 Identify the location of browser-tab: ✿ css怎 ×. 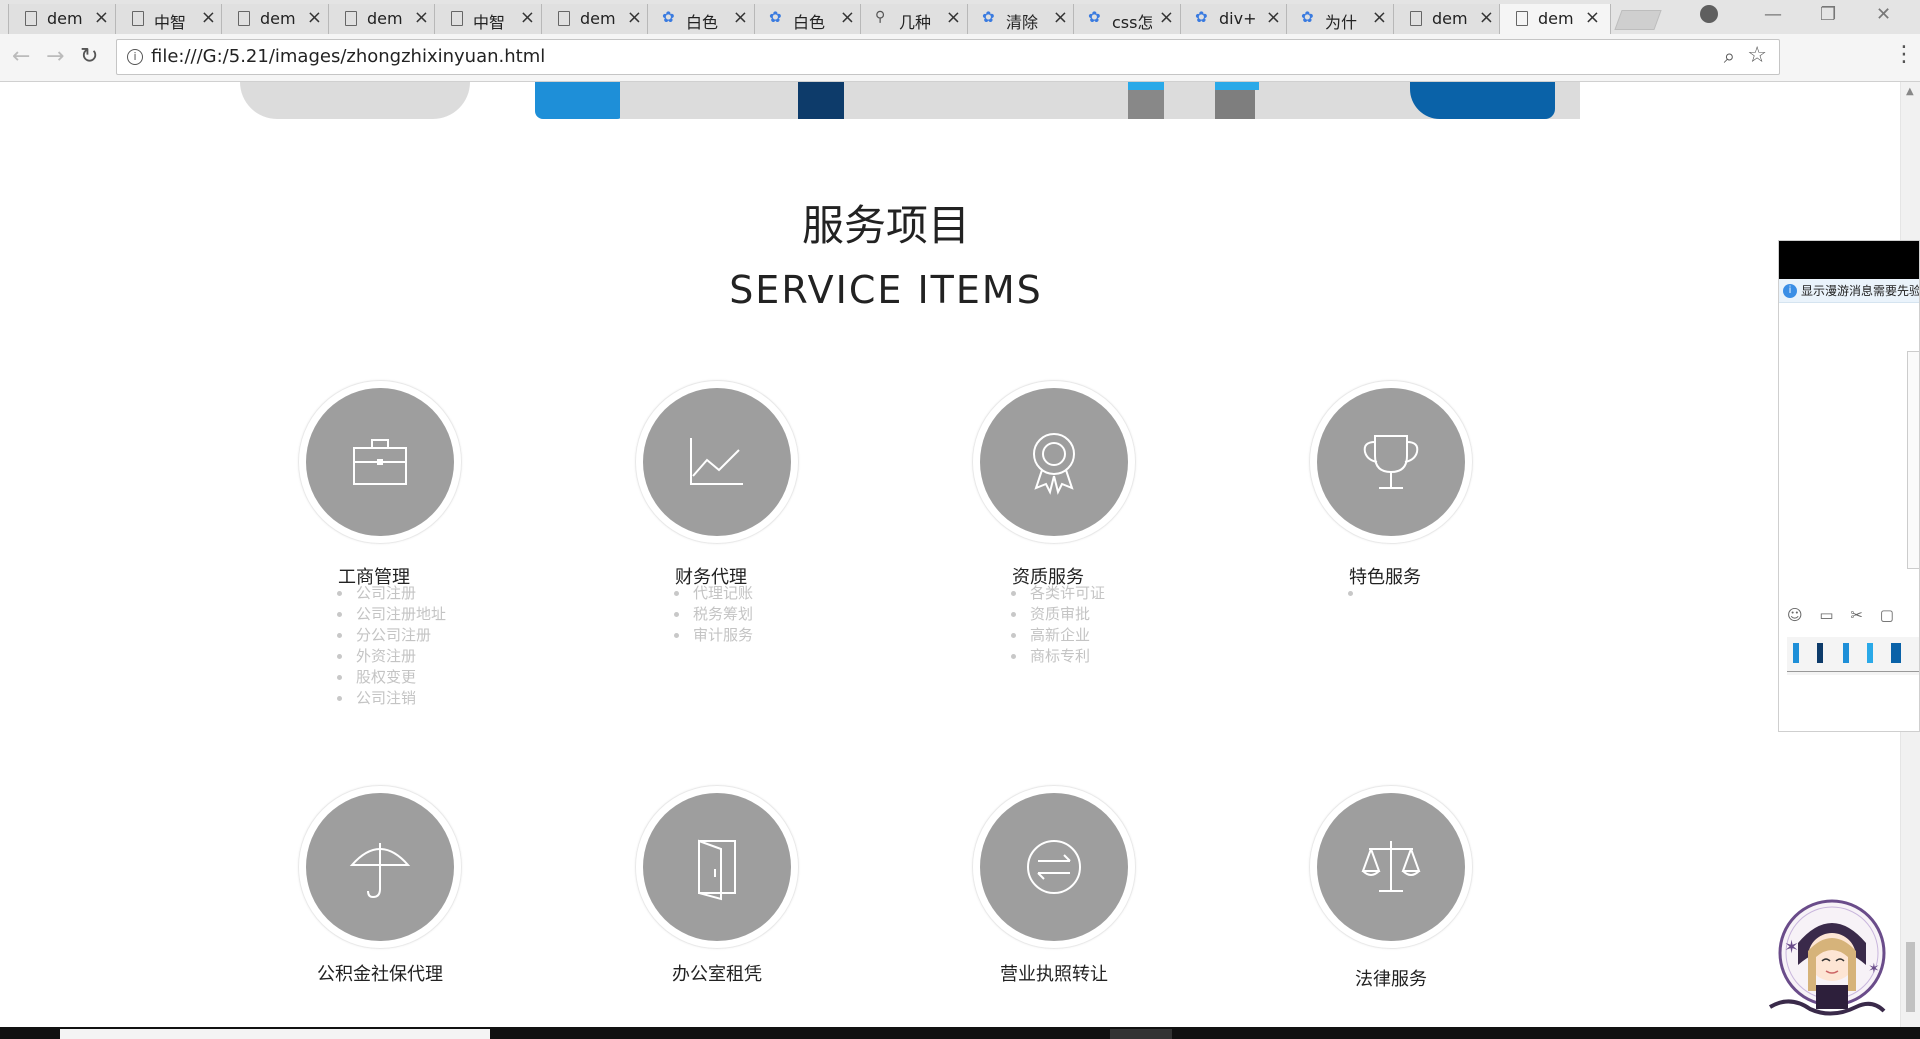
(1129, 19).